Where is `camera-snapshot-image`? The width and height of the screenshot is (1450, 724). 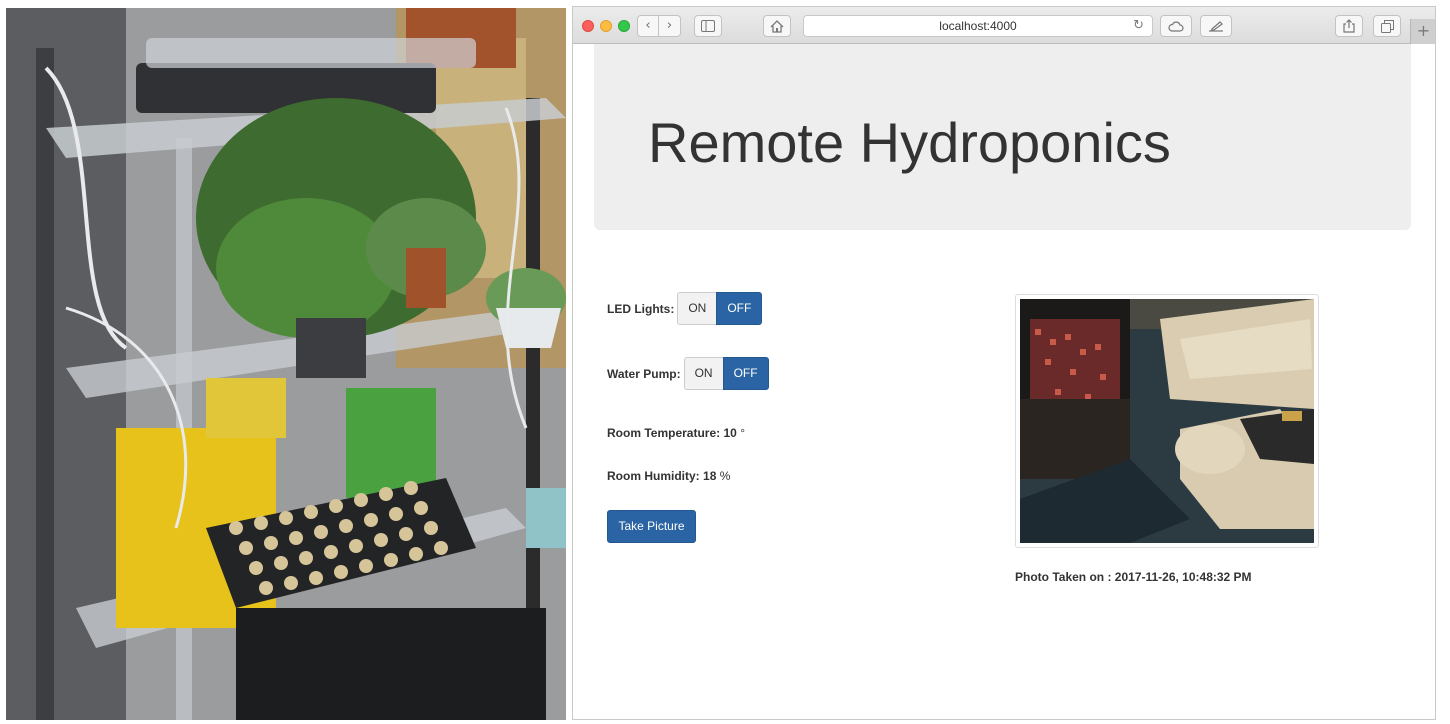
camera-snapshot-image is located at coordinates (1167, 421).